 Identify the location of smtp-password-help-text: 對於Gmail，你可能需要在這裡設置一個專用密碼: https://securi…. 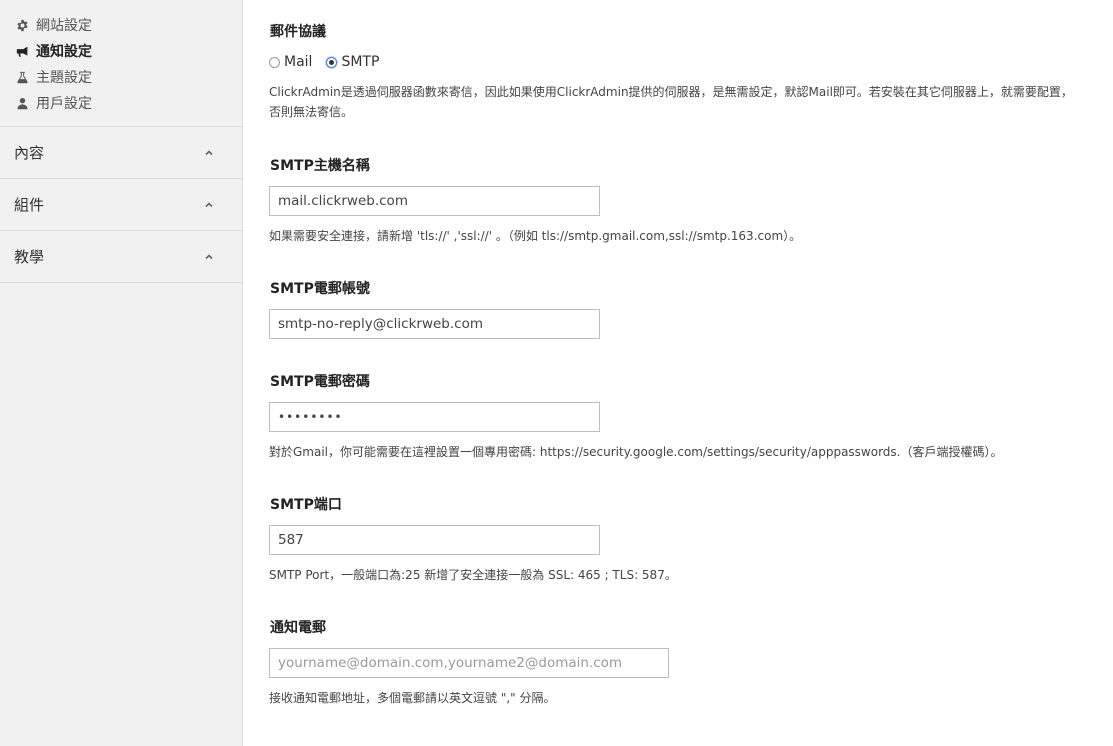
(636, 452).